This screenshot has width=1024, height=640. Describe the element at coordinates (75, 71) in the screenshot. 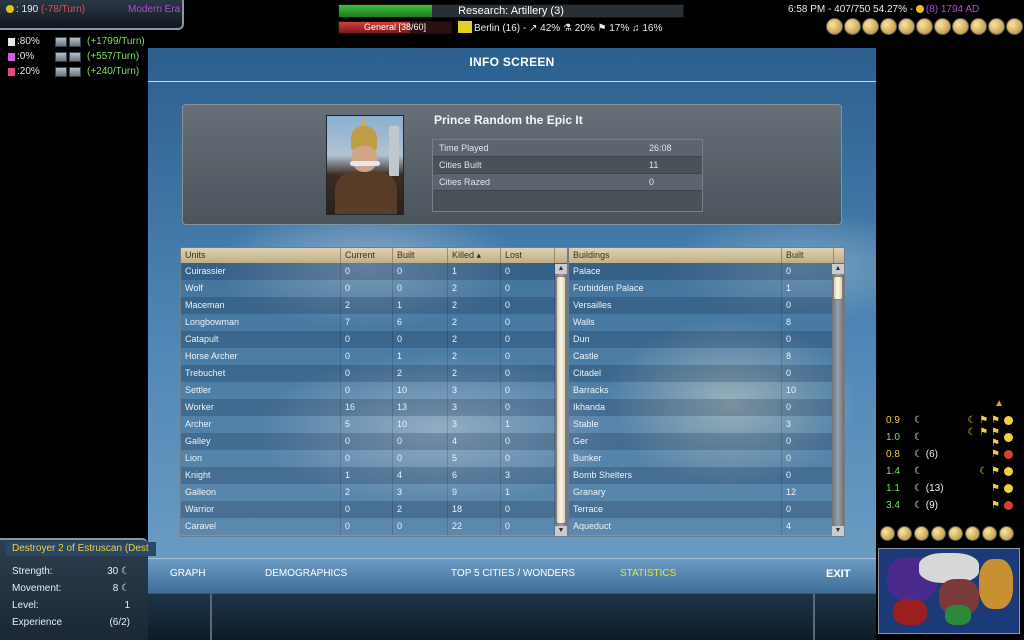

I see `rate-espionage-decrease-button` at that location.